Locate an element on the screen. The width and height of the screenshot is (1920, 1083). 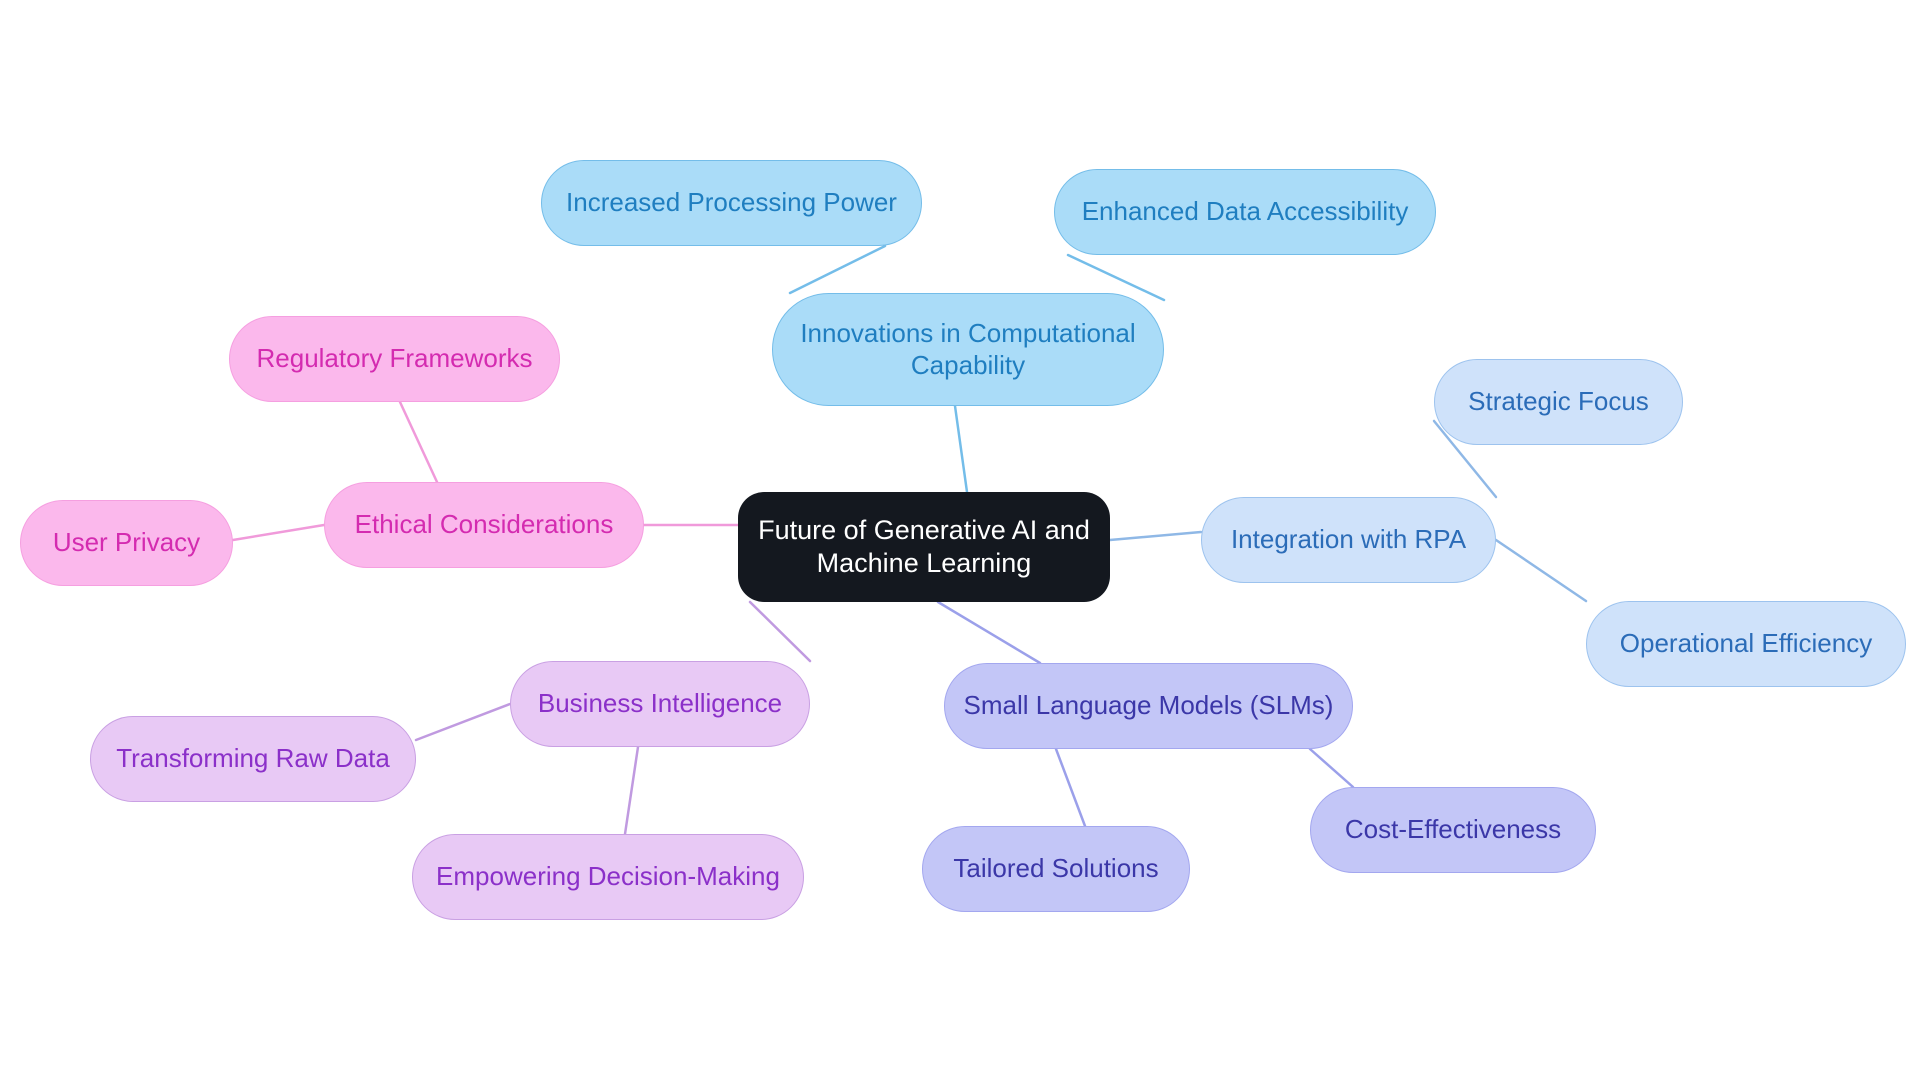
mindmap-node-label: Operational Efficiency is located at coordinates (1746, 643).